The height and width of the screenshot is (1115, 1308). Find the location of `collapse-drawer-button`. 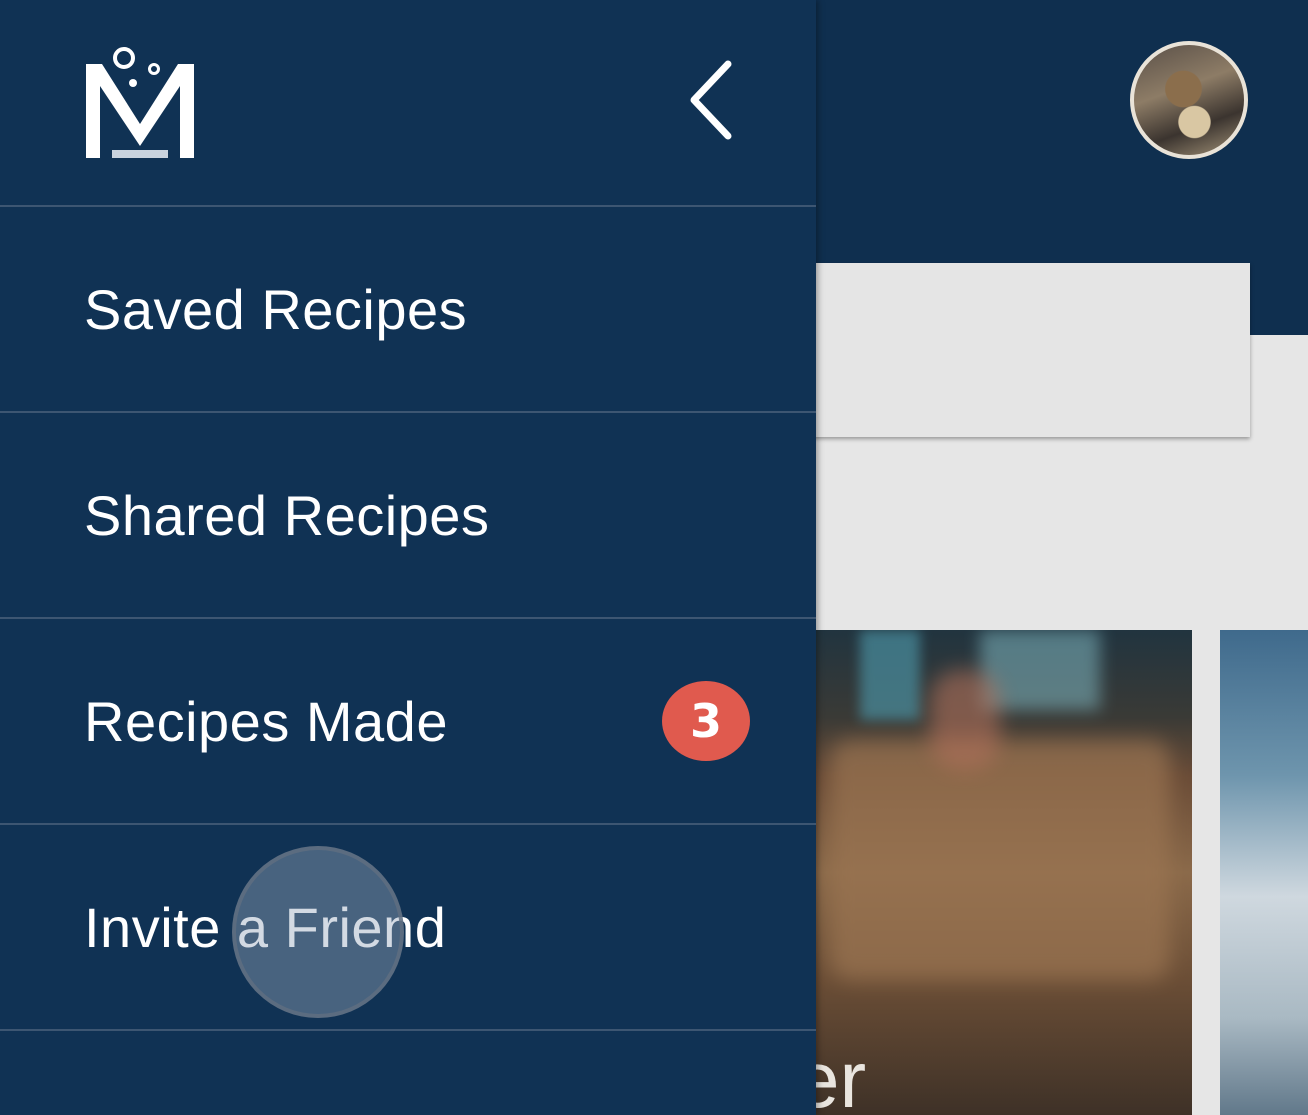

collapse-drawer-button is located at coordinates (710, 100).